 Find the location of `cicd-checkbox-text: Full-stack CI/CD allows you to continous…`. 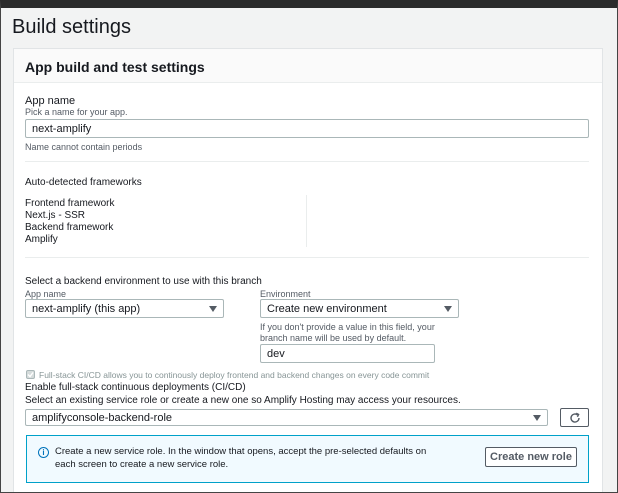

cicd-checkbox-text: Full-stack CI/CD allows you to continous… is located at coordinates (234, 375).